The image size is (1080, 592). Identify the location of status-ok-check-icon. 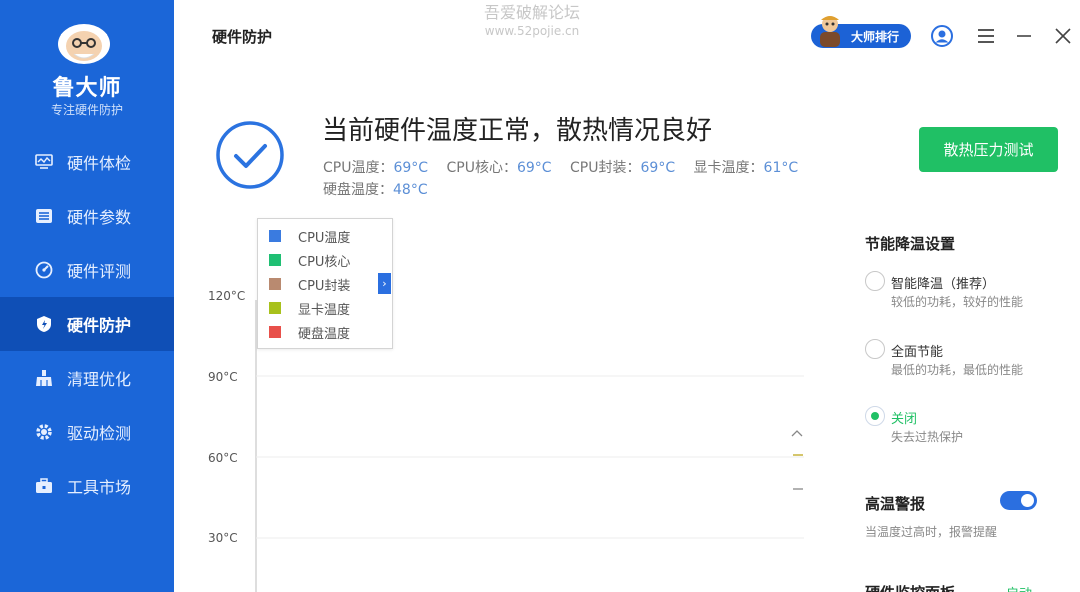
(250, 155).